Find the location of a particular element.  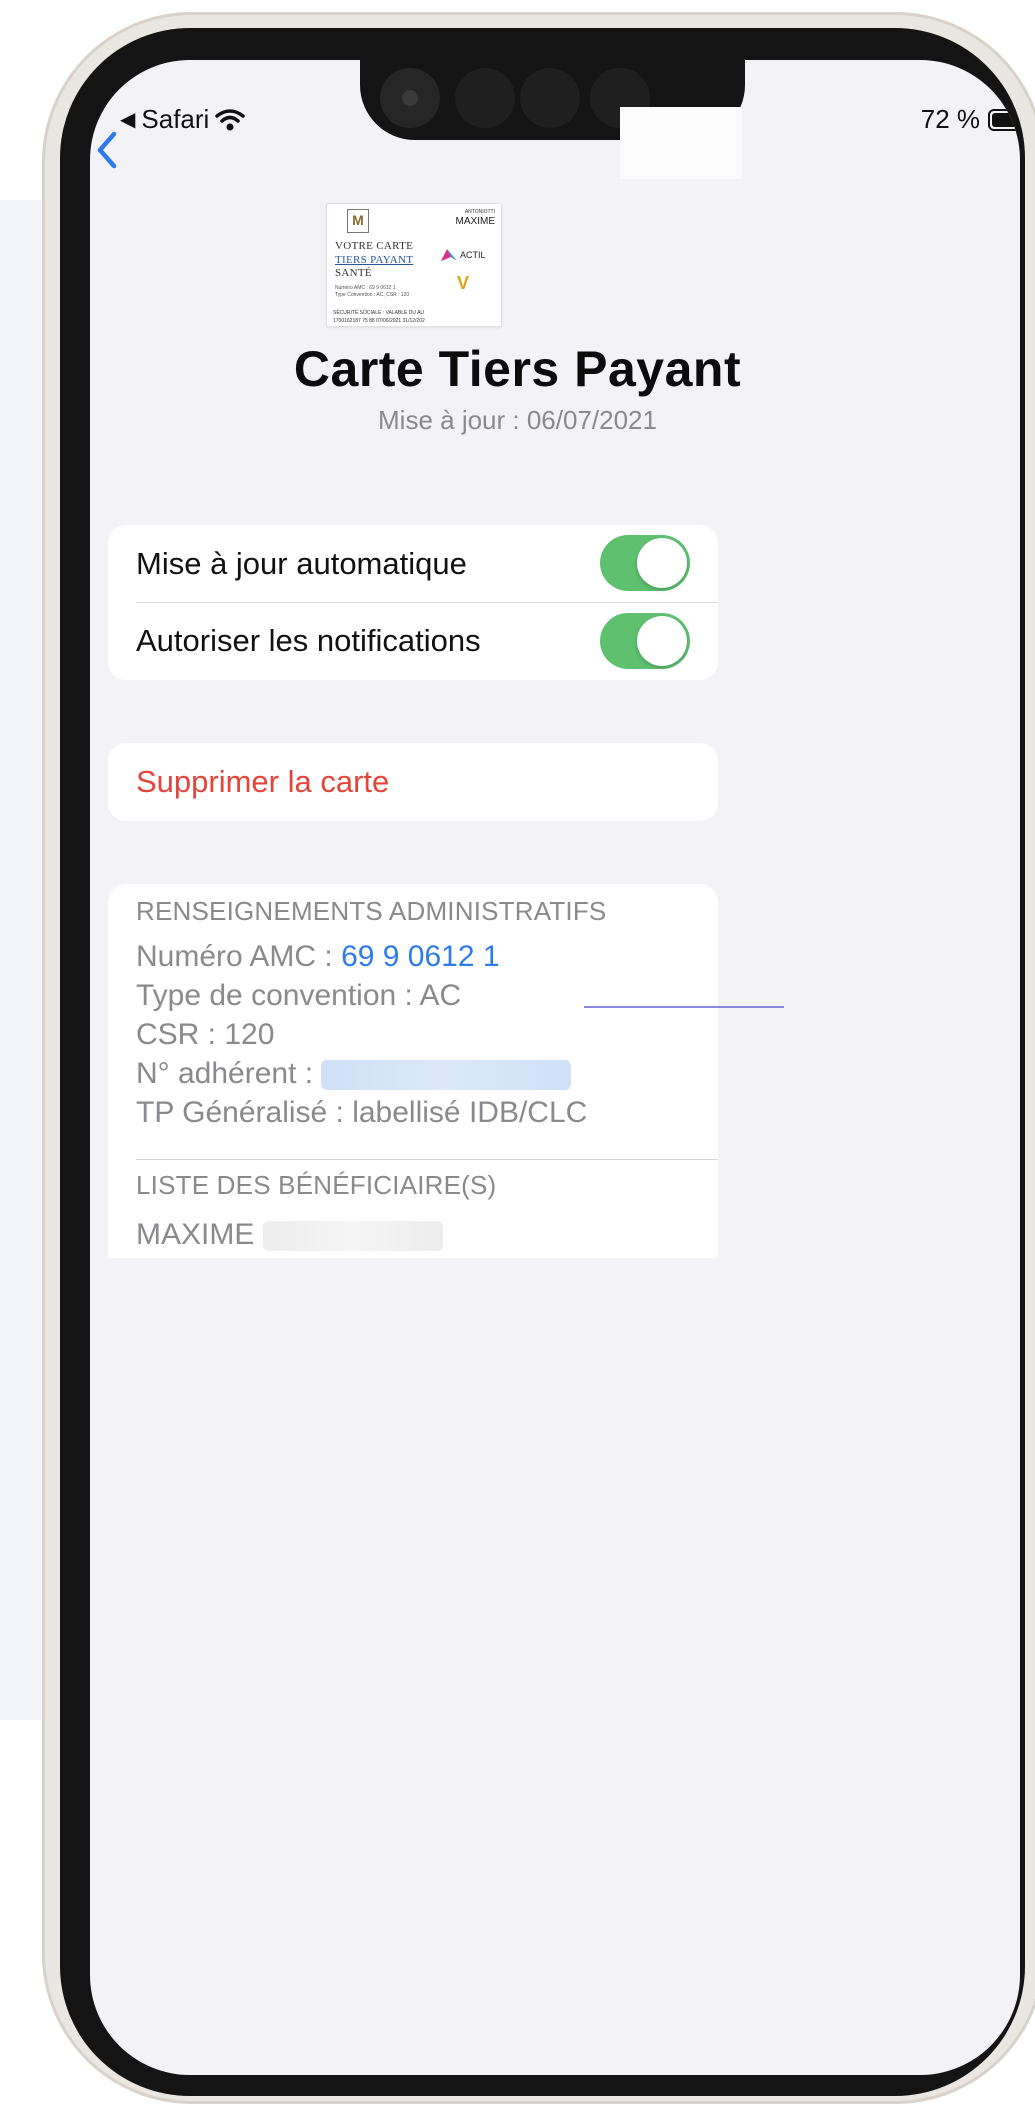

actil-triangle-icon is located at coordinates (449, 255).